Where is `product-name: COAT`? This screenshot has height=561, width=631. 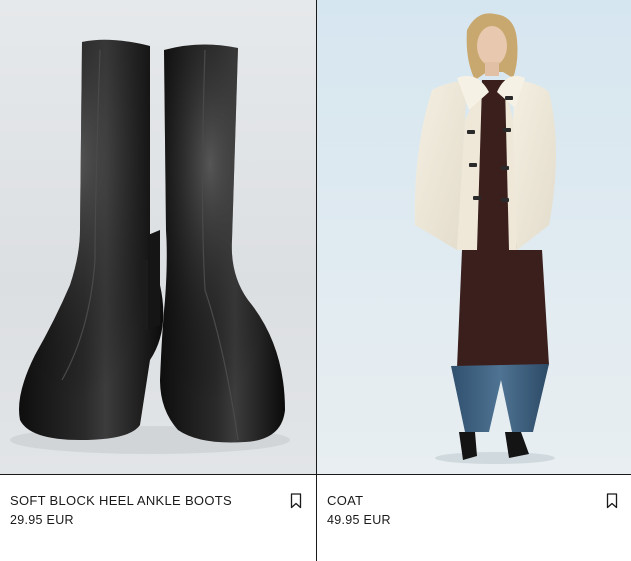 product-name: COAT is located at coordinates (345, 500).